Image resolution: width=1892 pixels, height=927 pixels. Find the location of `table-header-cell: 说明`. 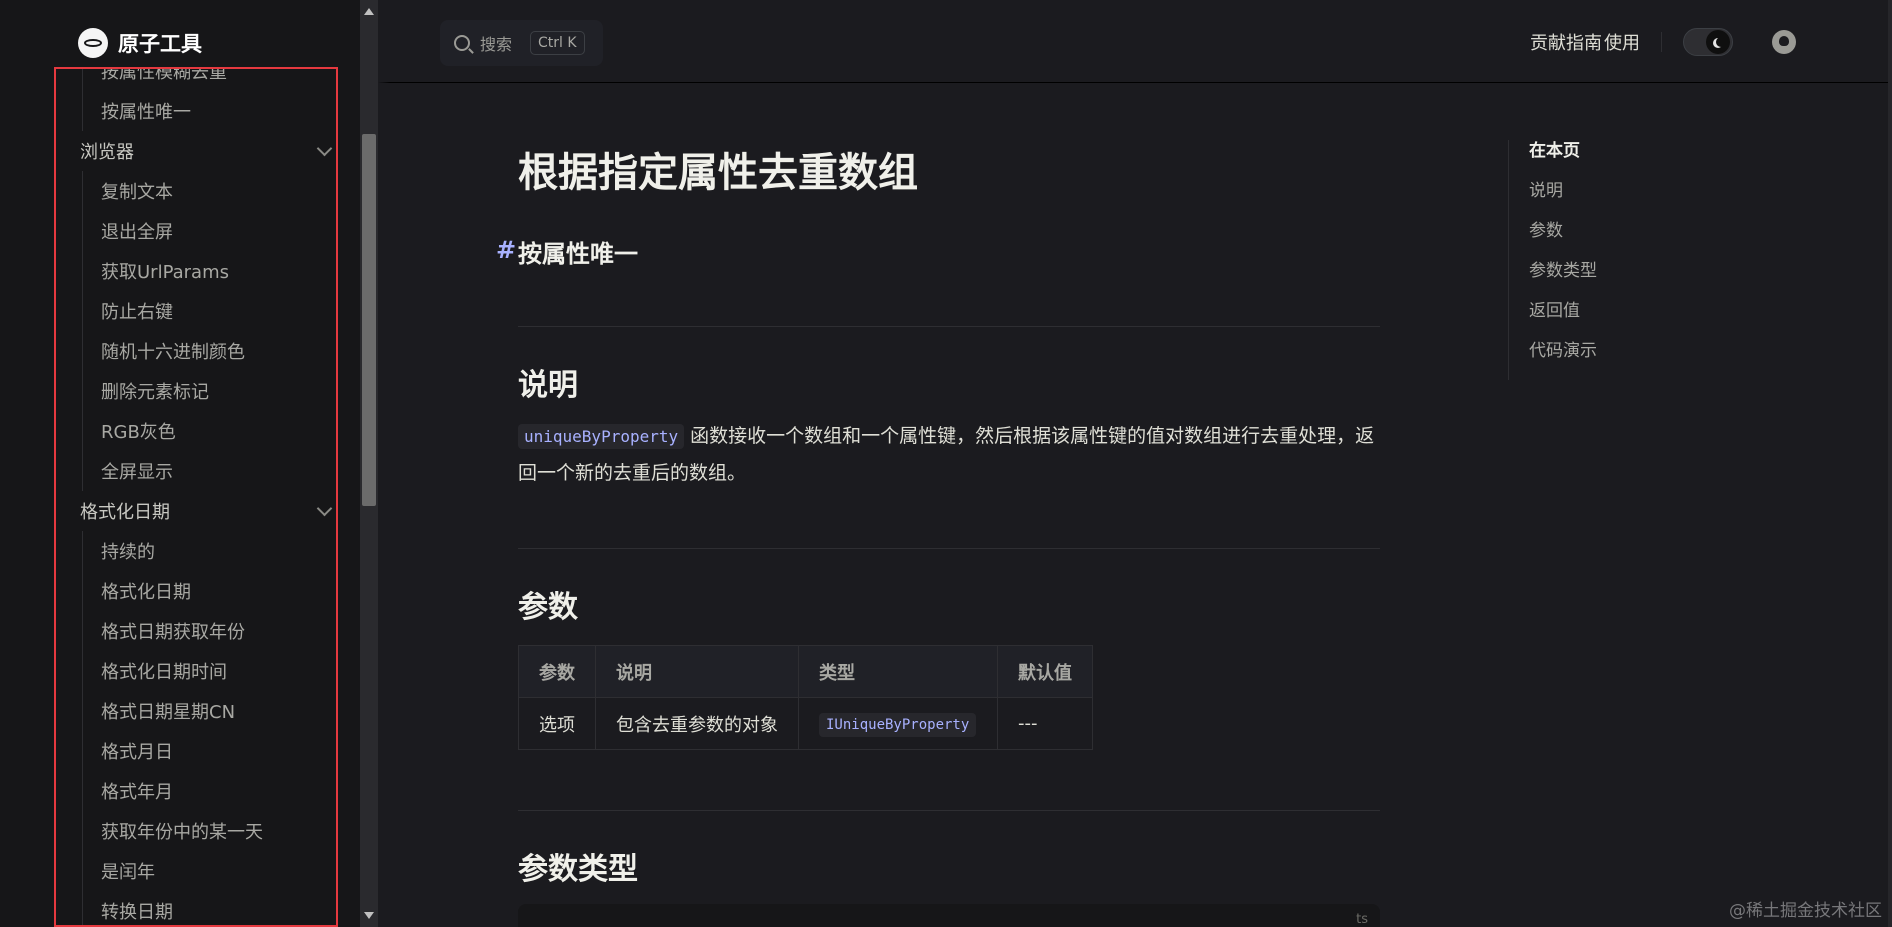

table-header-cell: 说明 is located at coordinates (697, 671).